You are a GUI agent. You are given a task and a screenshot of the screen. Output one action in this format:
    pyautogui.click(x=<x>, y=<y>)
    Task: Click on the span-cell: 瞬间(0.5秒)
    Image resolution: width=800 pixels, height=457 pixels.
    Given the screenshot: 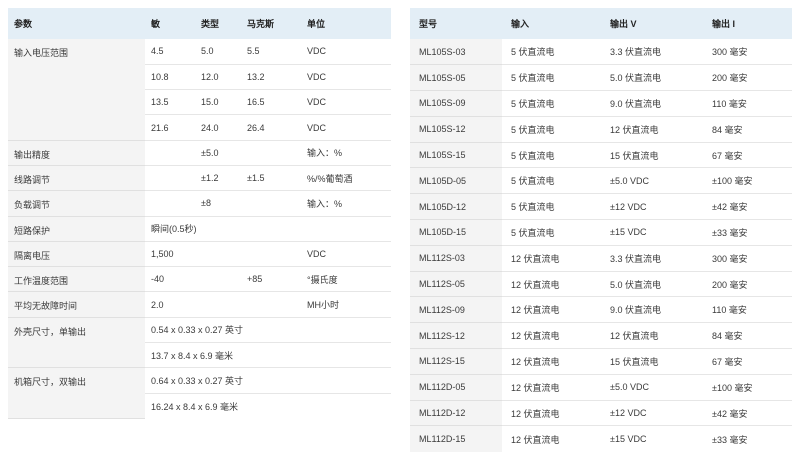 What is the action you would take?
    pyautogui.click(x=268, y=229)
    